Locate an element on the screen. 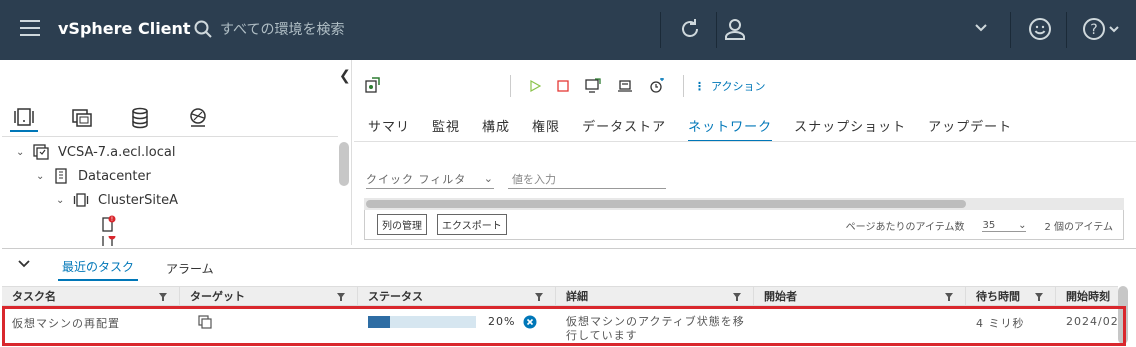 This screenshot has height=347, width=1136. chevron-down-icon: ⌄ is located at coordinates (488, 178).